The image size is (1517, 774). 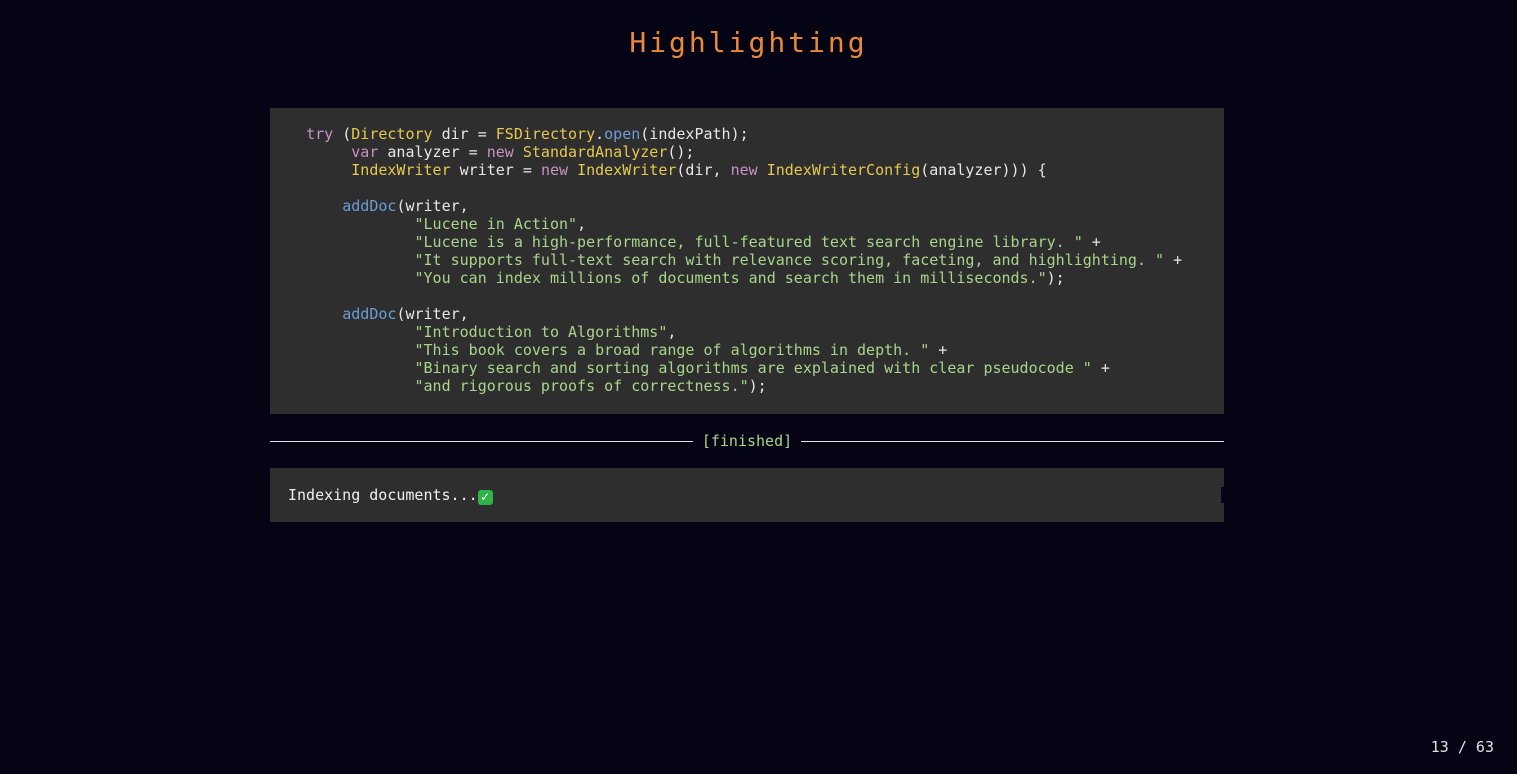 What do you see at coordinates (748, 42) in the screenshot?
I see `slide-title: Highlighting` at bounding box center [748, 42].